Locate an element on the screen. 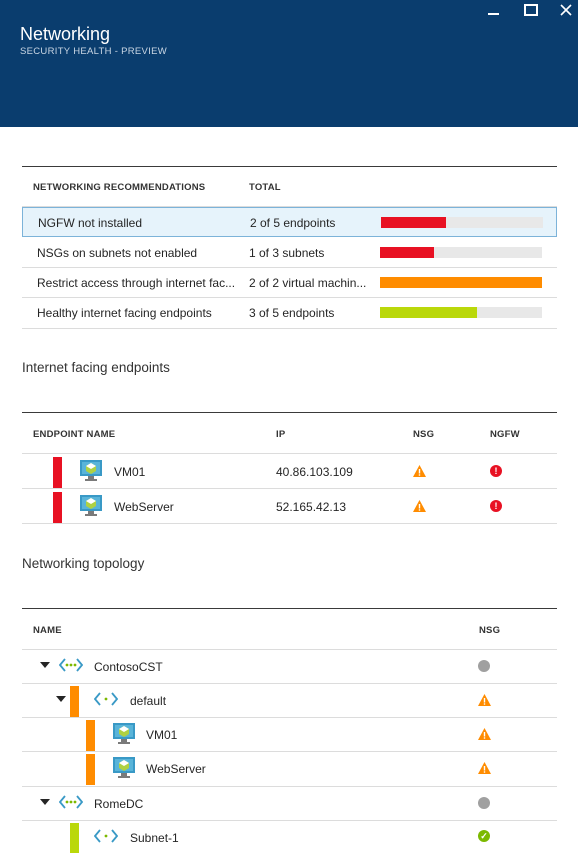 The width and height of the screenshot is (578, 853). endpoints-col-nsg: NSG is located at coordinates (424, 434).